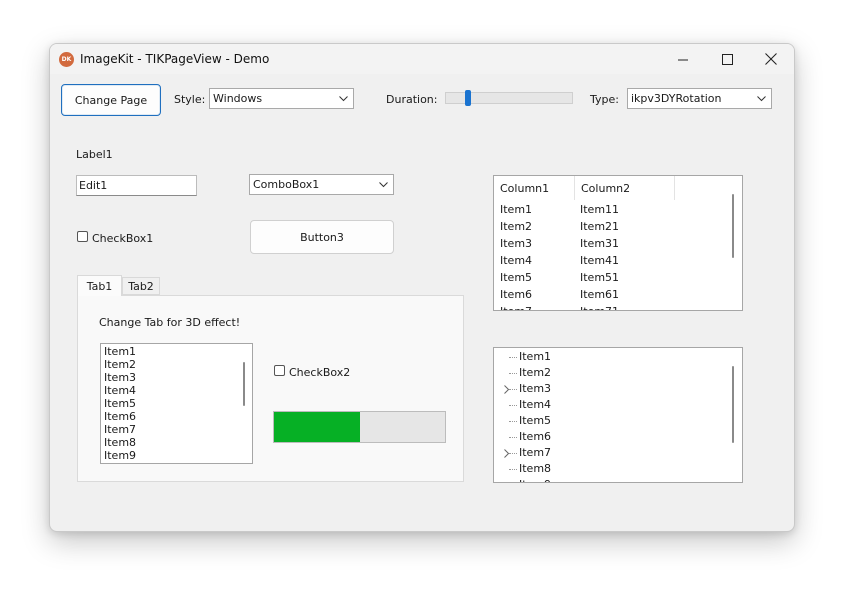 The width and height of the screenshot is (864, 603). Describe the element at coordinates (93, 185) in the screenshot. I see `edit1-value: Edit1` at that location.